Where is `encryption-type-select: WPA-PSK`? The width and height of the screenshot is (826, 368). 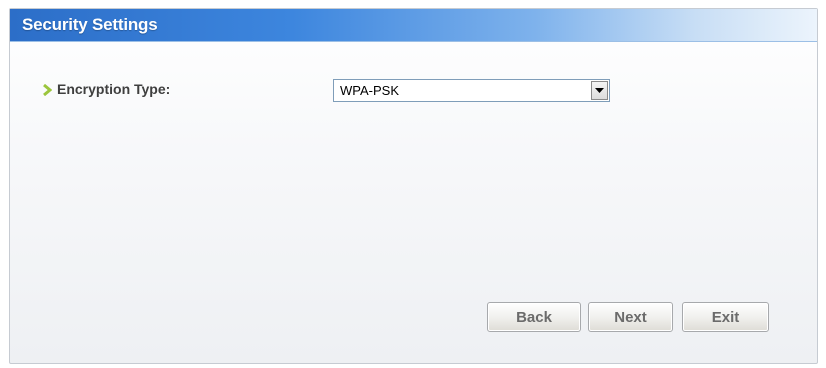
encryption-type-select: WPA-PSK is located at coordinates (471, 90).